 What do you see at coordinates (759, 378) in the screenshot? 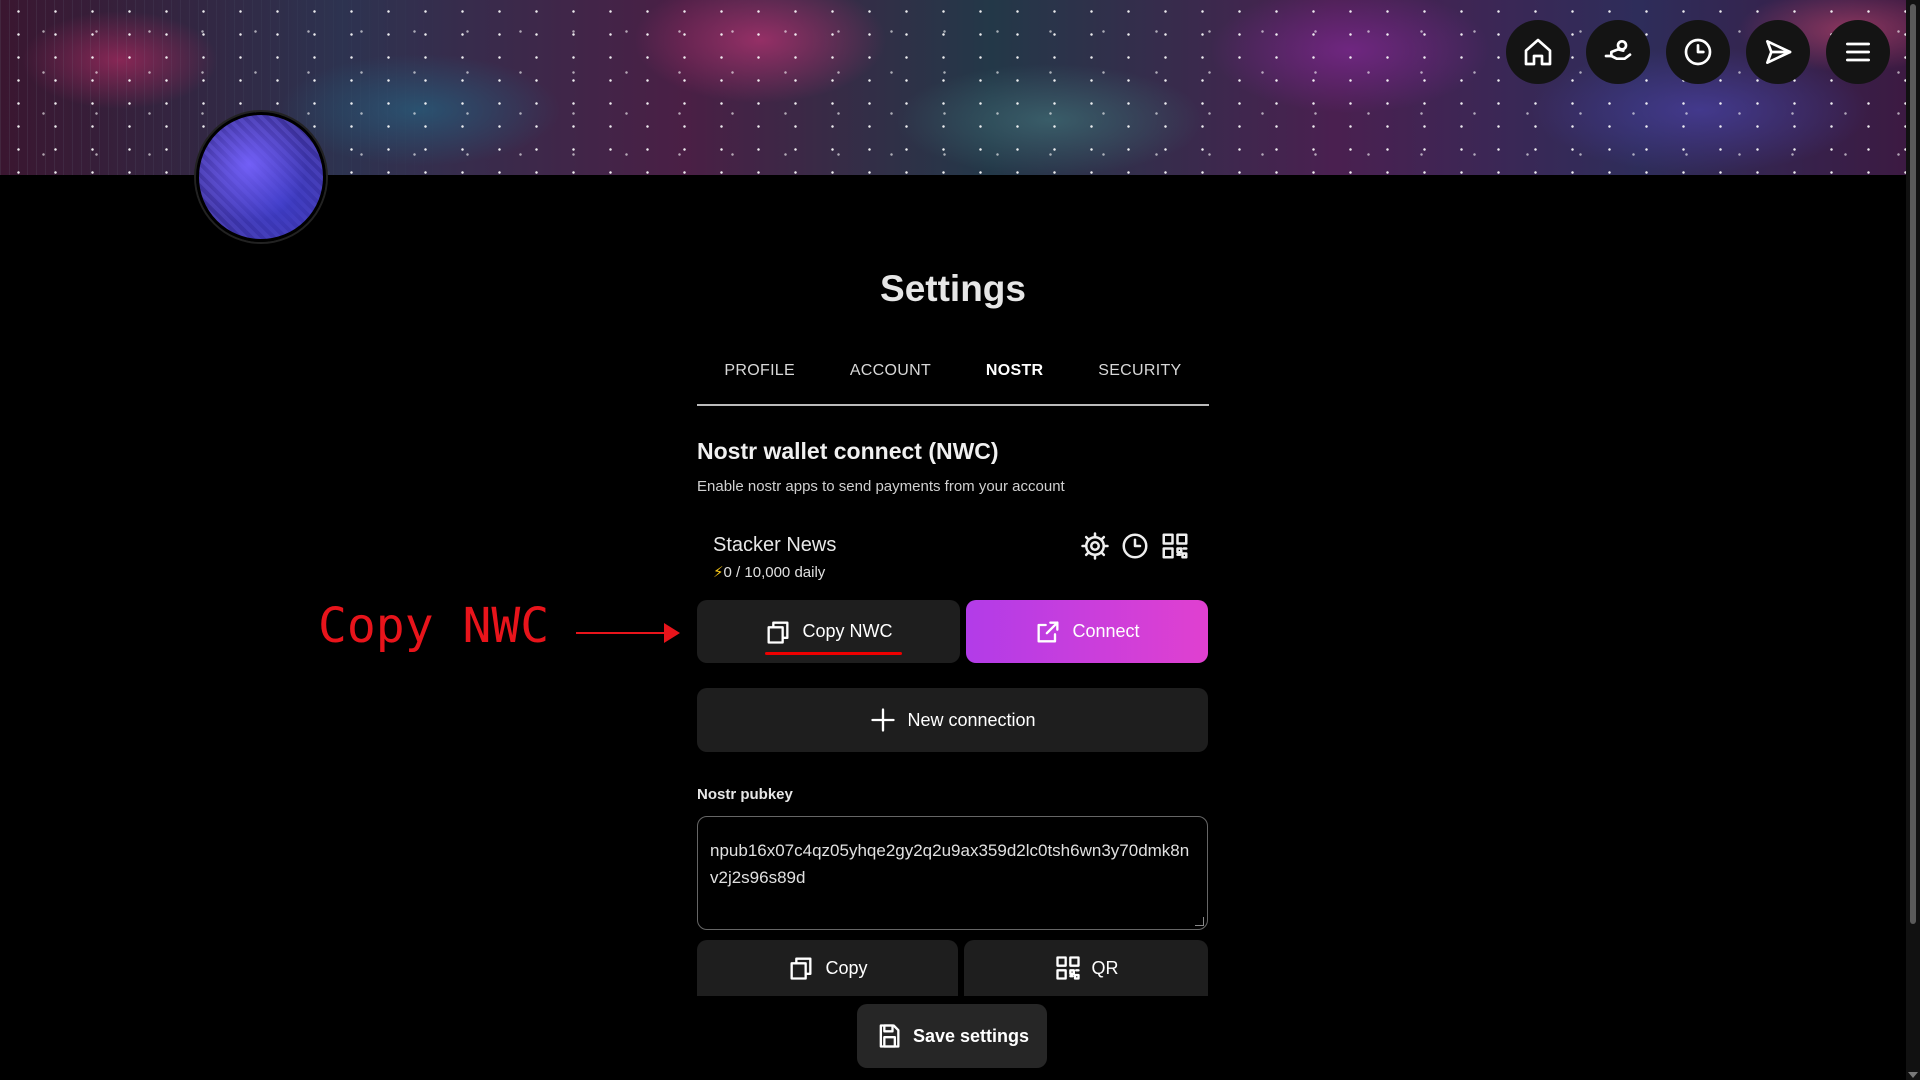
I see `tab-profile: PROFILE` at bounding box center [759, 378].